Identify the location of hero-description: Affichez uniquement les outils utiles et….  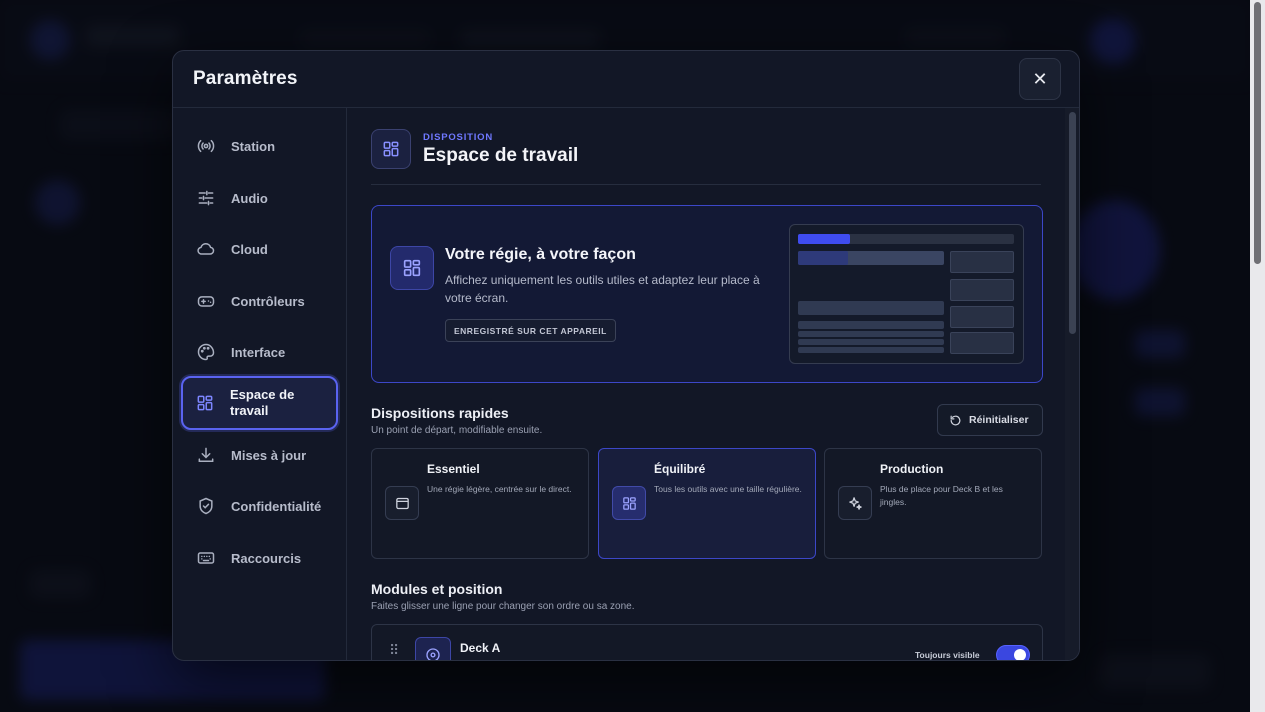
(602, 289).